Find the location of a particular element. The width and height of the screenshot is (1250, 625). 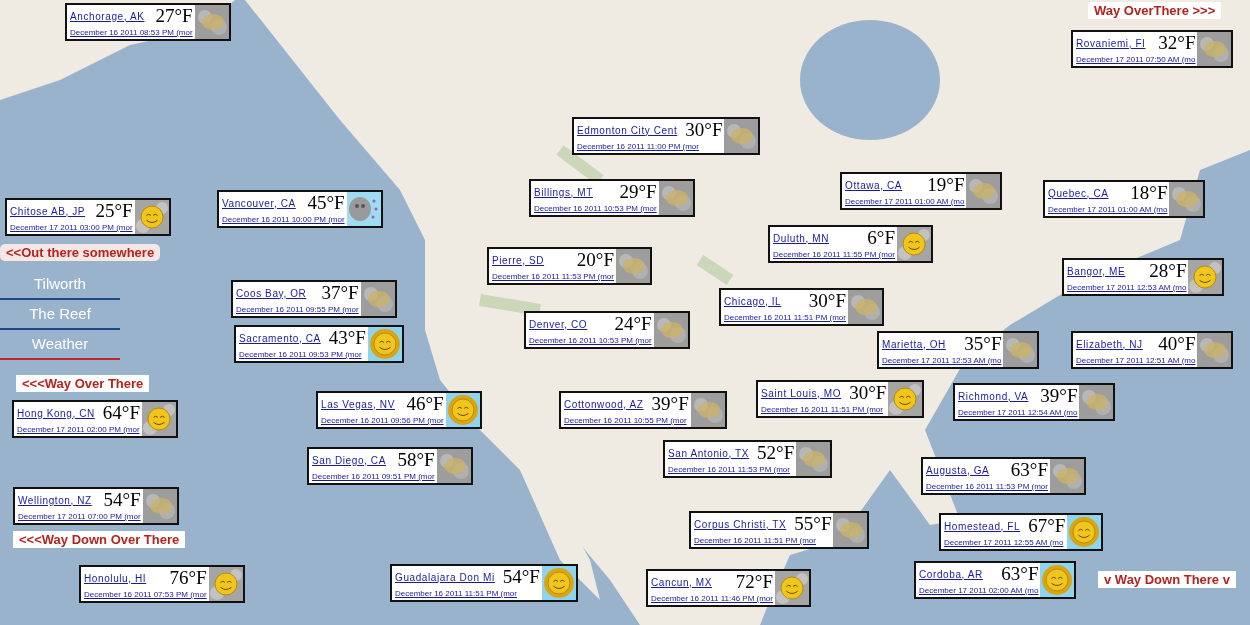

observation-time-link: December 17 2011 07:50 AM (mo is located at coordinates (1136, 59).